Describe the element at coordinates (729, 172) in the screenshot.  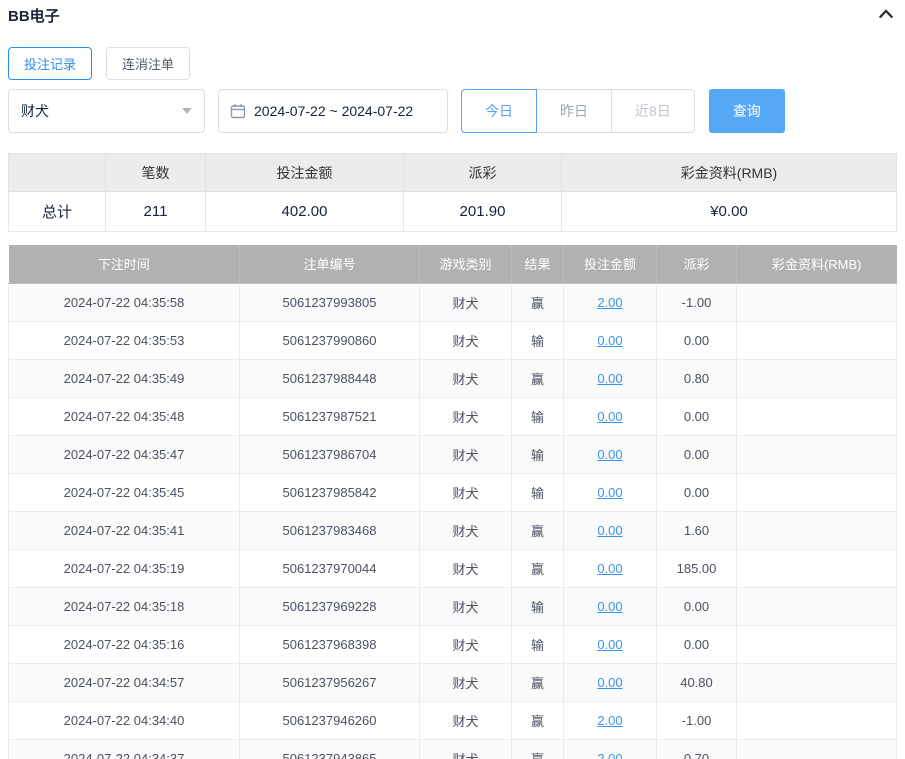
I see `summary-header-cell: 彩金资料(RMB)` at that location.